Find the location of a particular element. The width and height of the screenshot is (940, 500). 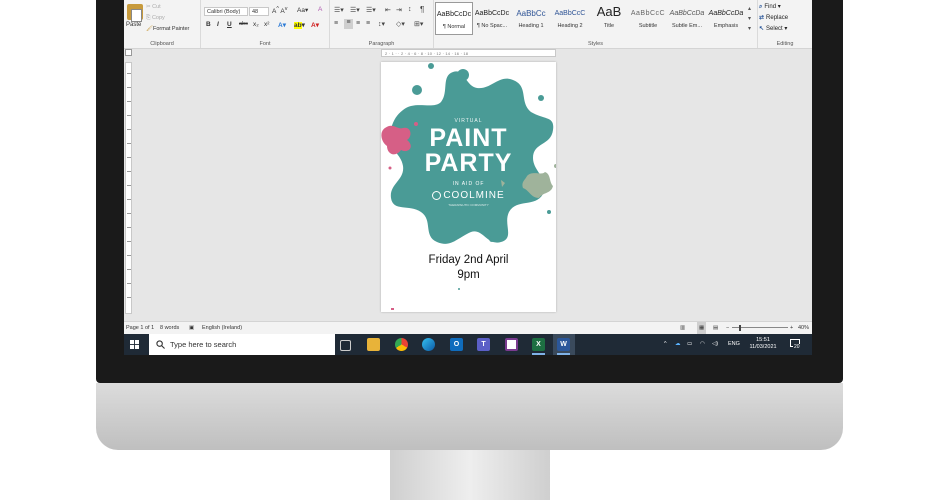

event-date: Friday 2nd April is located at coordinates (468, 260).